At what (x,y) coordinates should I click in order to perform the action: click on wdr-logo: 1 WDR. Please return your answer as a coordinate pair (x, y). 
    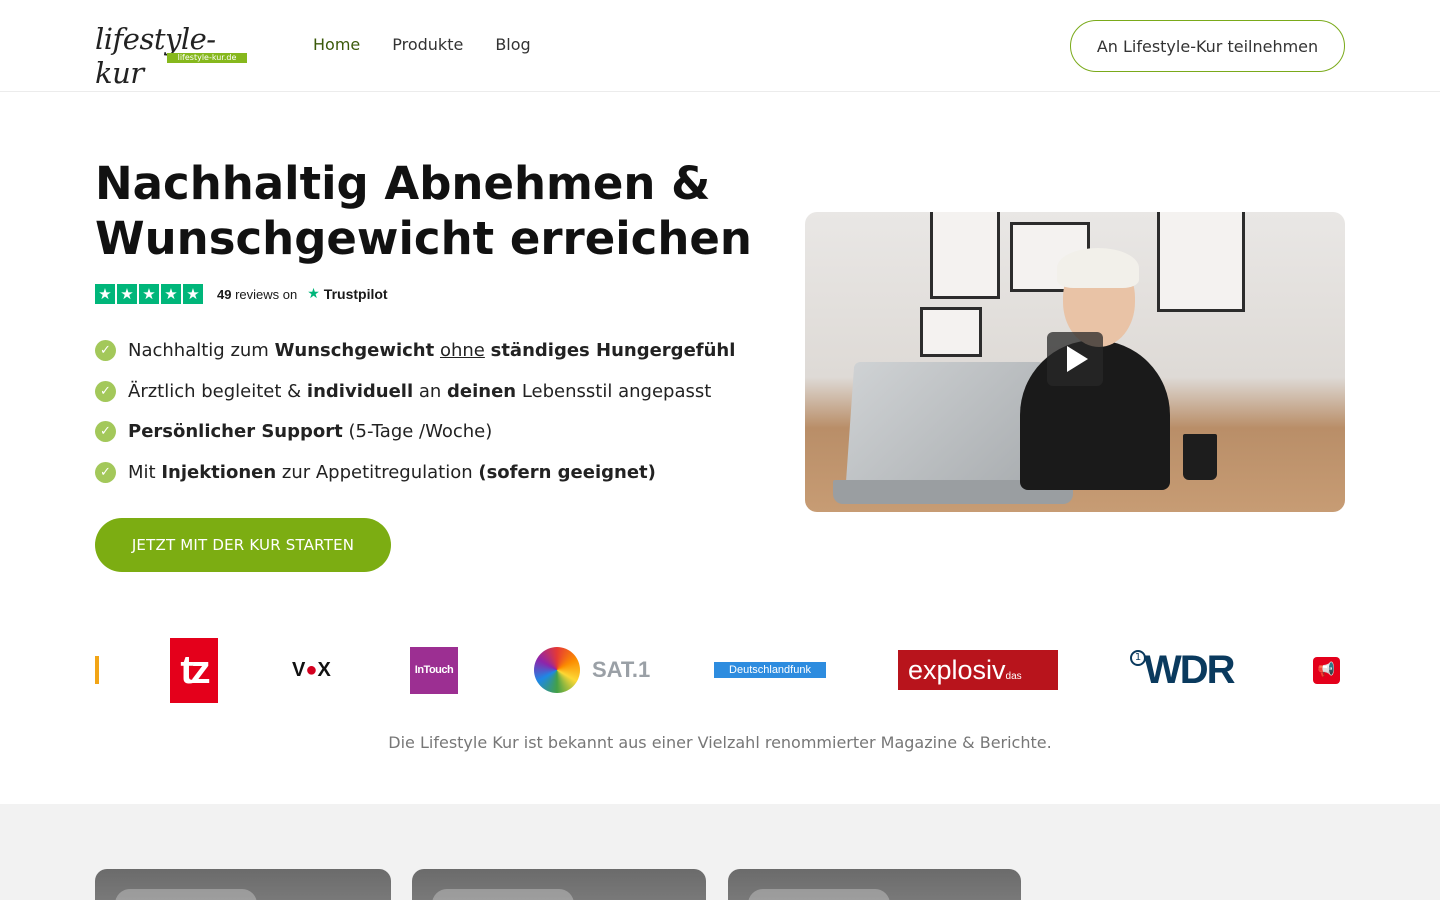
    Looking at the image, I should click on (1183, 670).